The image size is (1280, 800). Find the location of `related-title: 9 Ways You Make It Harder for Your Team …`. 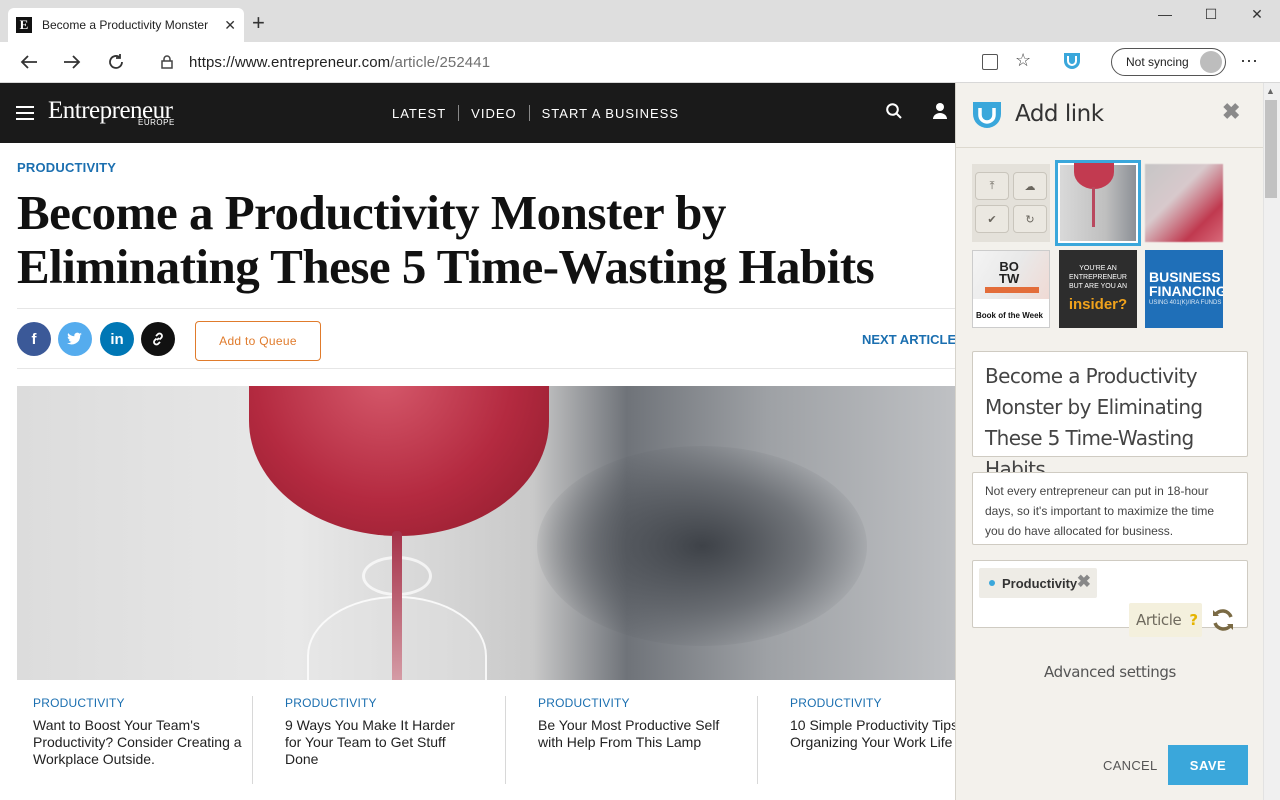

related-title: 9 Ways You Make It Harder for Your Team … is located at coordinates (375, 742).